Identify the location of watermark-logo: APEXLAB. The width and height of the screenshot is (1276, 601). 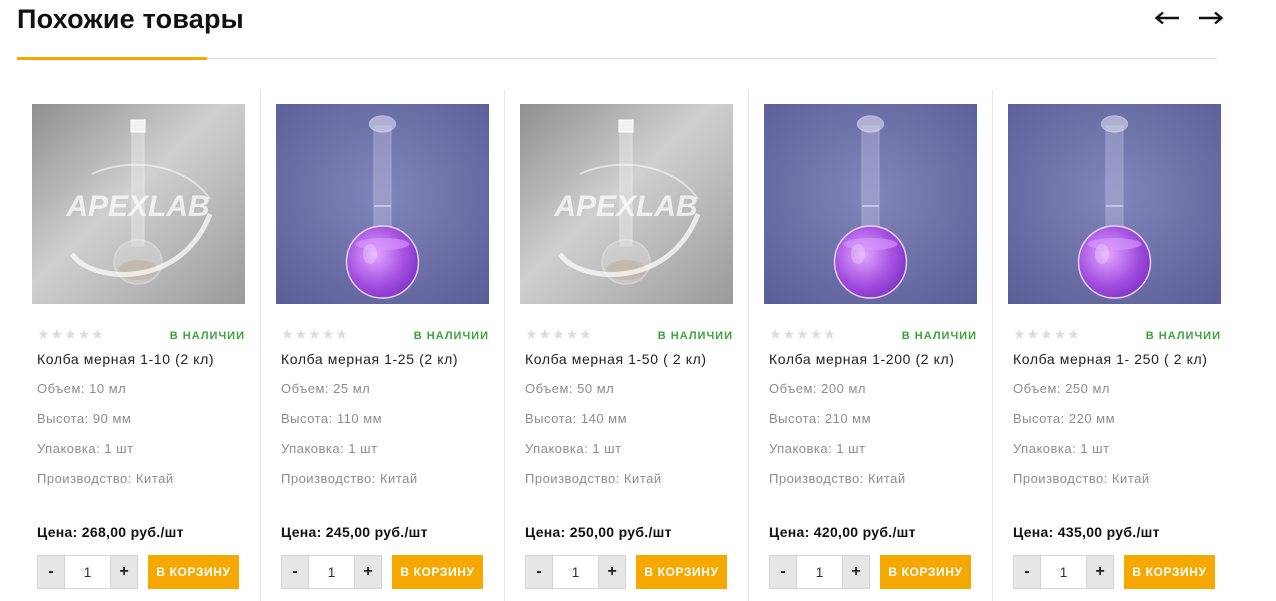
(625, 206).